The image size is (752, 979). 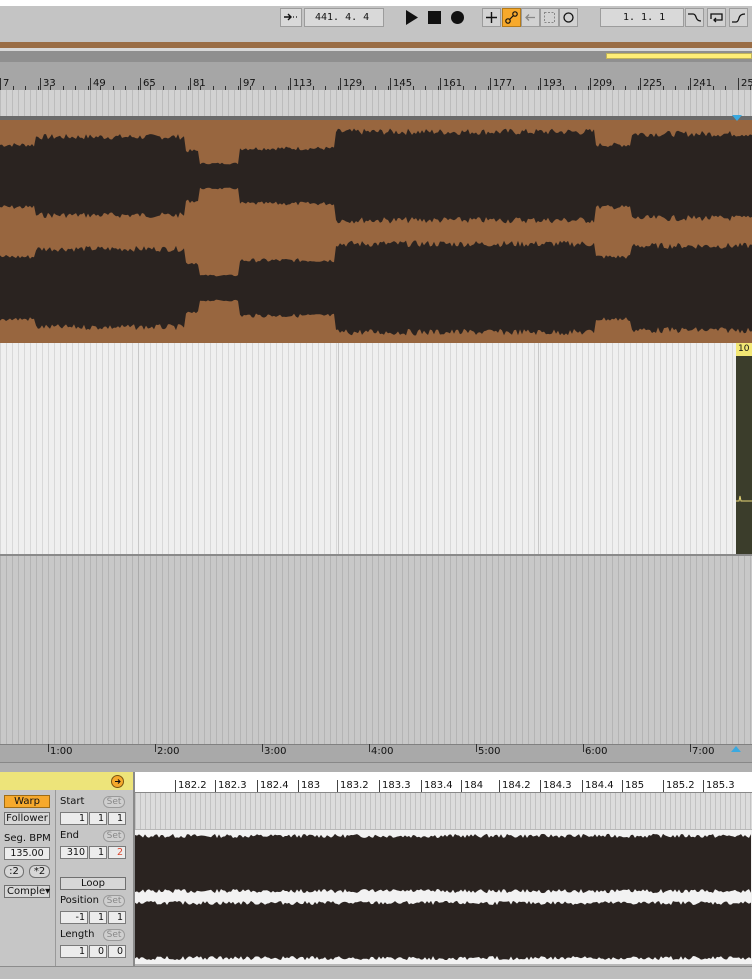 I want to click on length-label: Length, so click(x=77, y=934).